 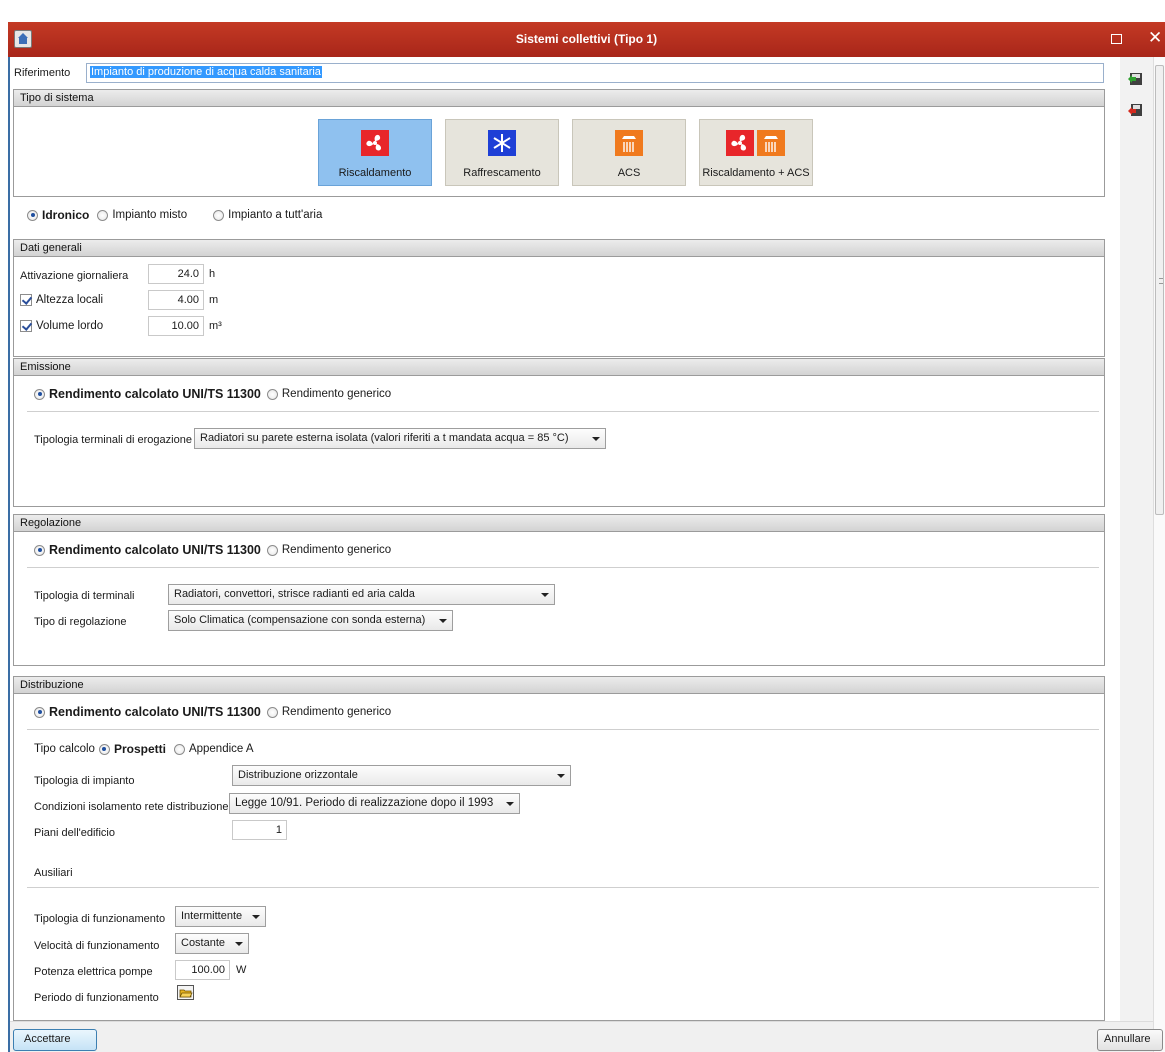 What do you see at coordinates (272, 550) in the screenshot?
I see `regulation-generic-radio` at bounding box center [272, 550].